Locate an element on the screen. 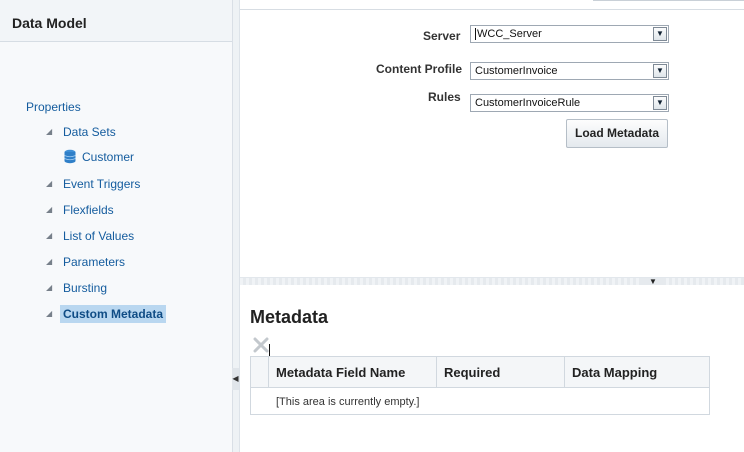  server-select: WCC_Server ▼ is located at coordinates (569, 34).